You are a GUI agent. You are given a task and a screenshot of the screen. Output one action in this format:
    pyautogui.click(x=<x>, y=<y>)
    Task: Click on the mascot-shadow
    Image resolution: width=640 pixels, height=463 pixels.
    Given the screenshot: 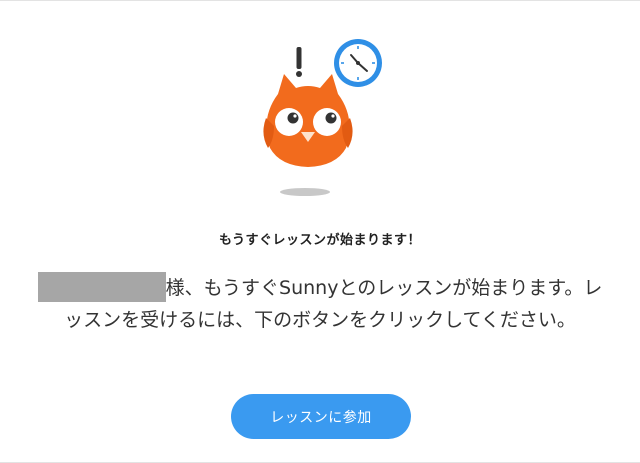 What is the action you would take?
    pyautogui.click(x=305, y=192)
    